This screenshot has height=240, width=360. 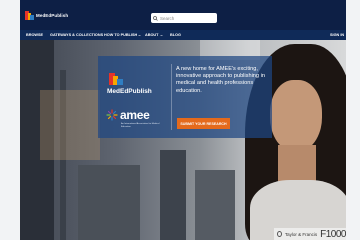 What do you see at coordinates (167, 18) in the screenshot?
I see `search-input: Search` at bounding box center [167, 18].